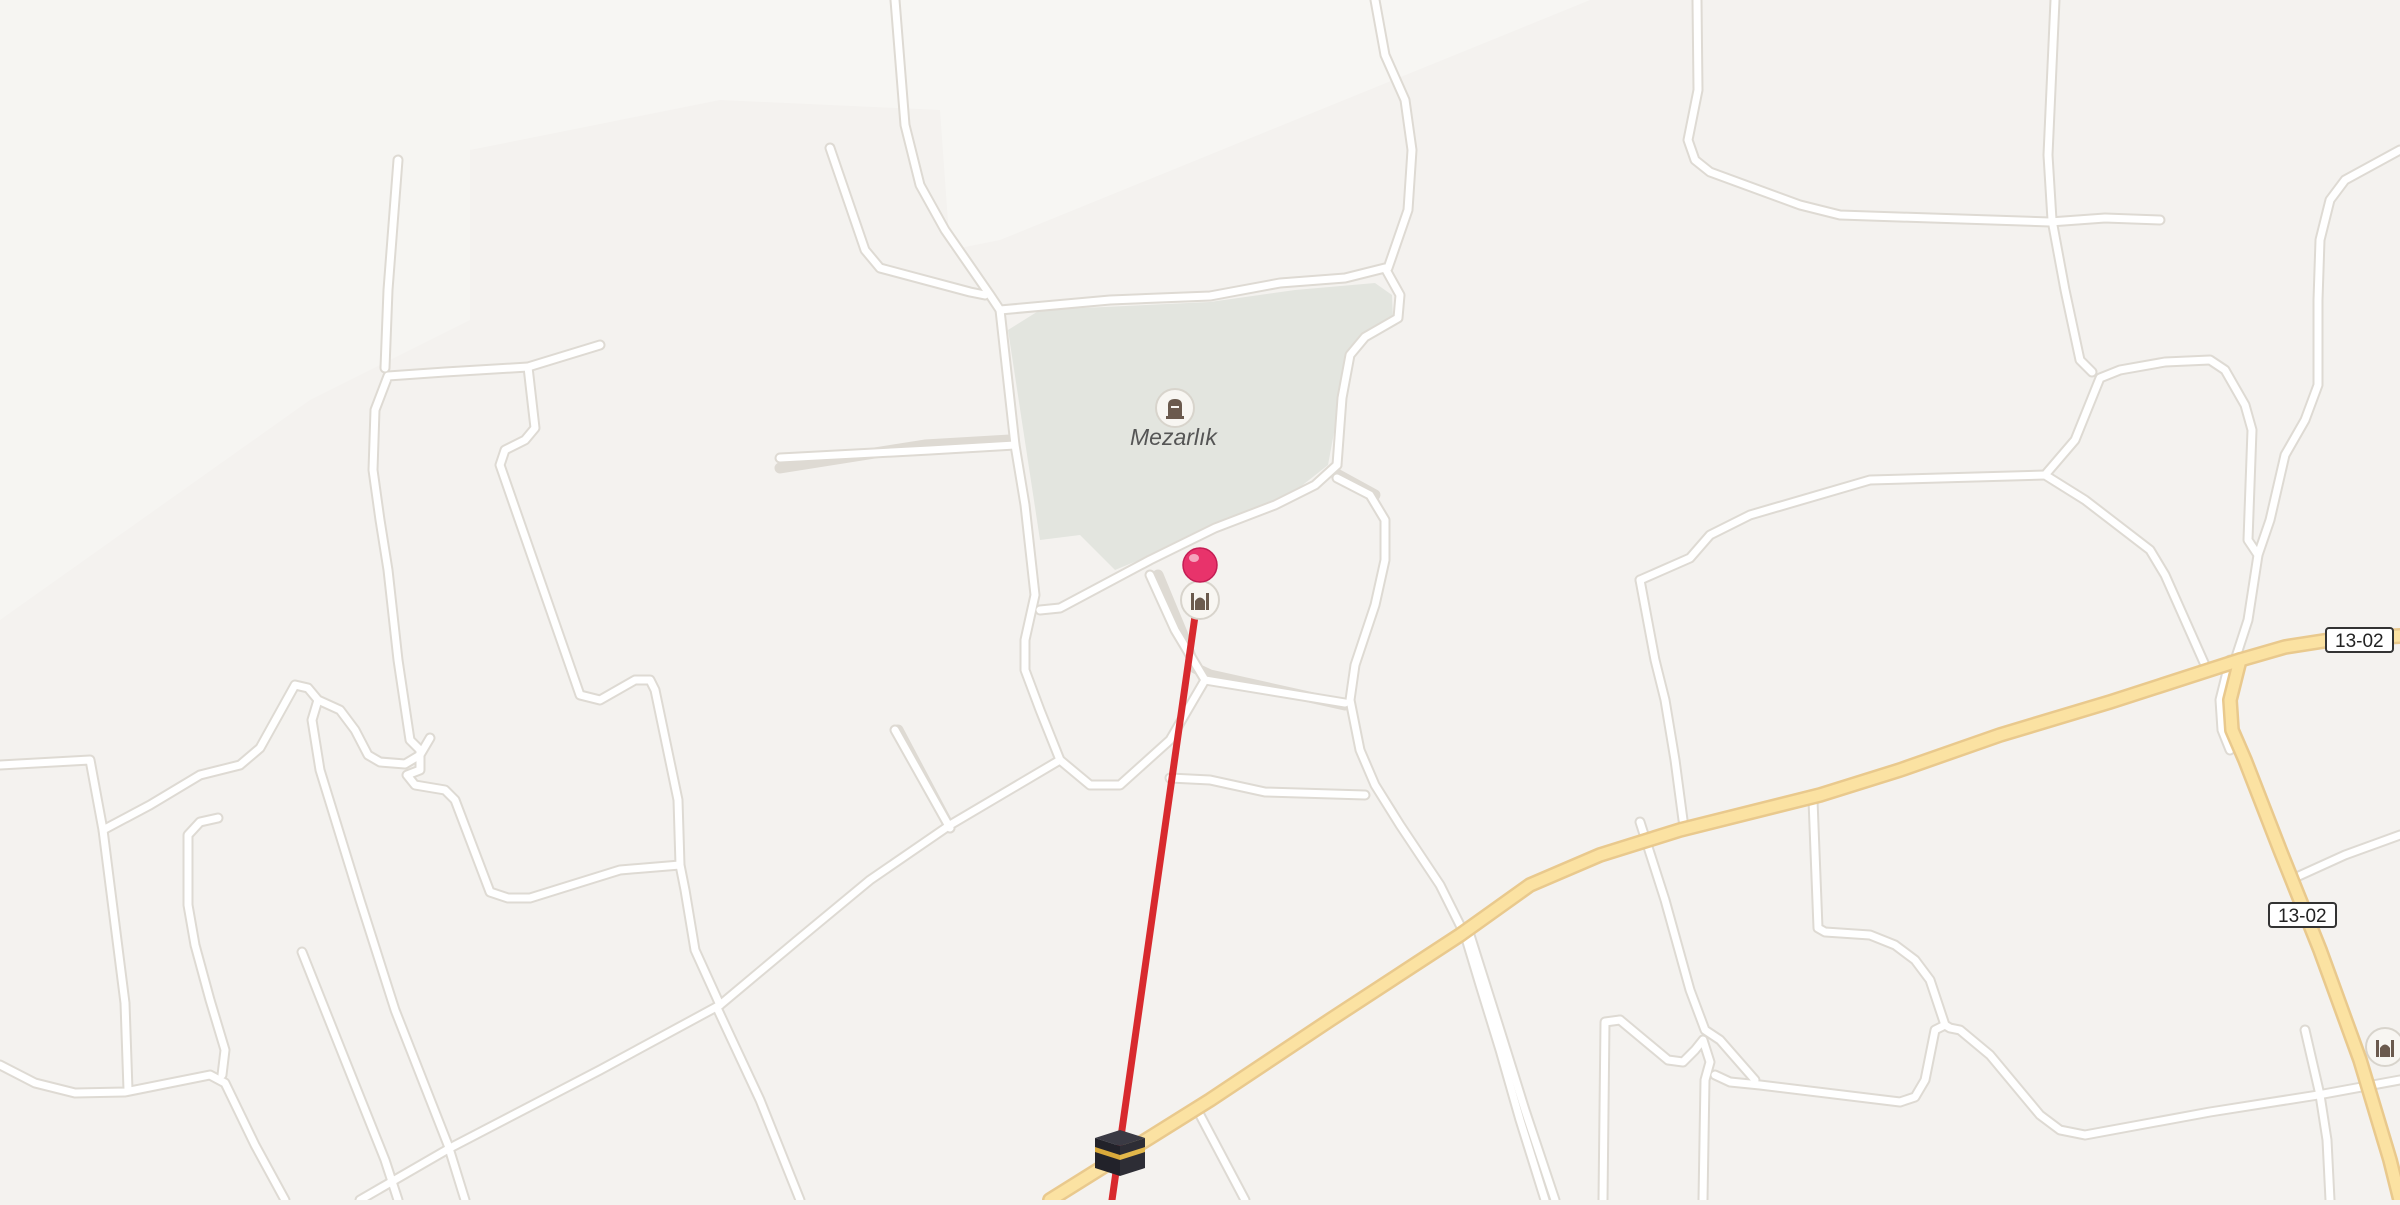 This screenshot has height=1205, width=2400. I want to click on cemetery-label: Mezarlık, so click(1173, 437).